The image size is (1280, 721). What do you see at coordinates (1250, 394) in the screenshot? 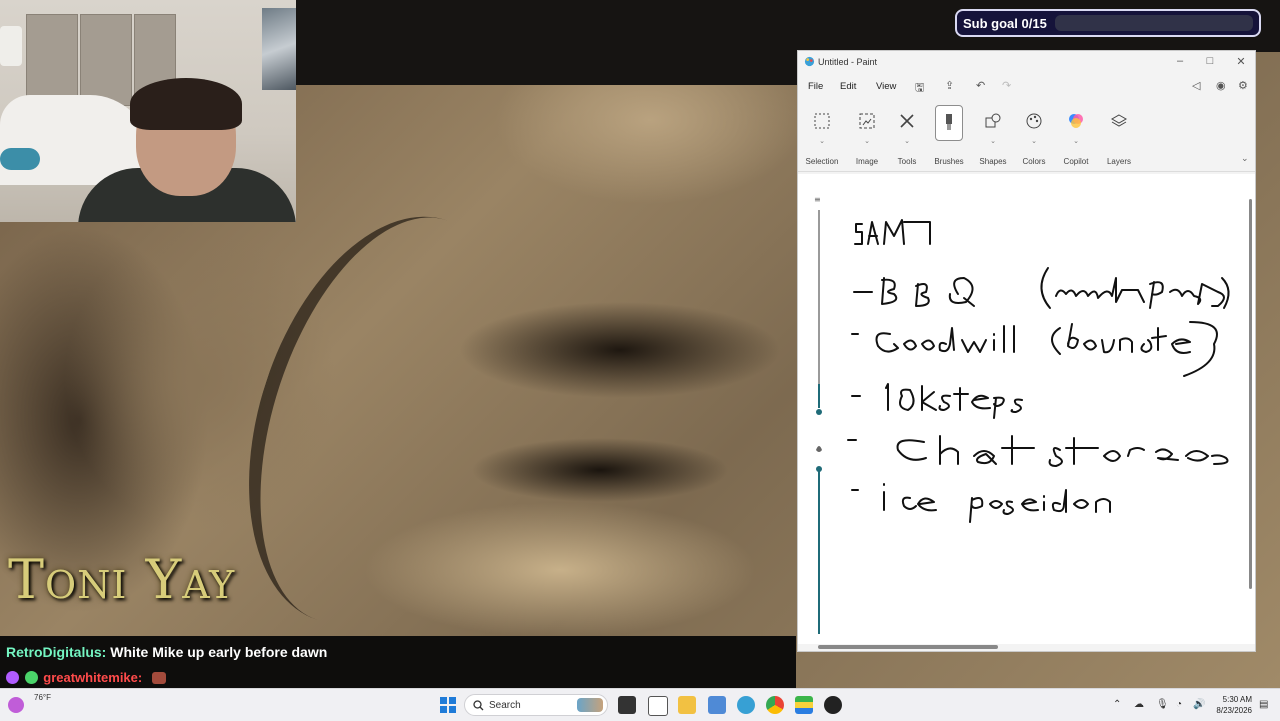
I see `vertical-scrollbar` at bounding box center [1250, 394].